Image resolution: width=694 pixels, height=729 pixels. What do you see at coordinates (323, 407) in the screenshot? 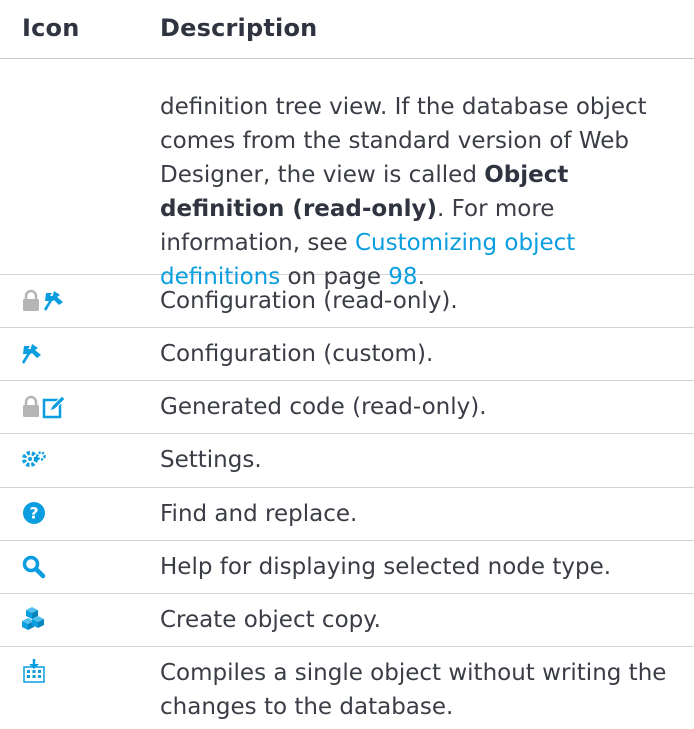
I see `row-description: Generated code (read-only).` at bounding box center [323, 407].